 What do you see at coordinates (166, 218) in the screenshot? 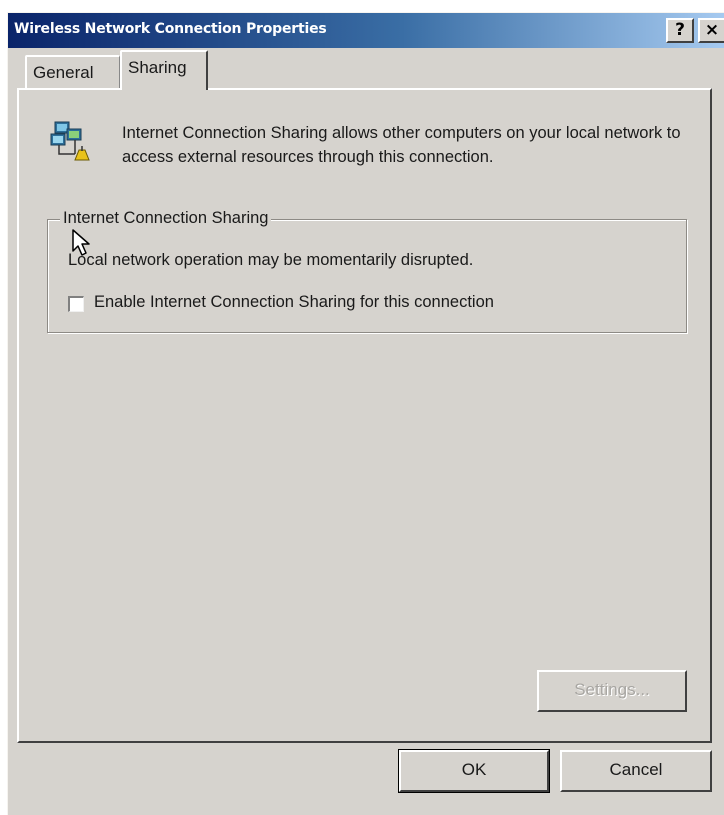
I see `groupbox-title: Internet Connection Sharing` at bounding box center [166, 218].